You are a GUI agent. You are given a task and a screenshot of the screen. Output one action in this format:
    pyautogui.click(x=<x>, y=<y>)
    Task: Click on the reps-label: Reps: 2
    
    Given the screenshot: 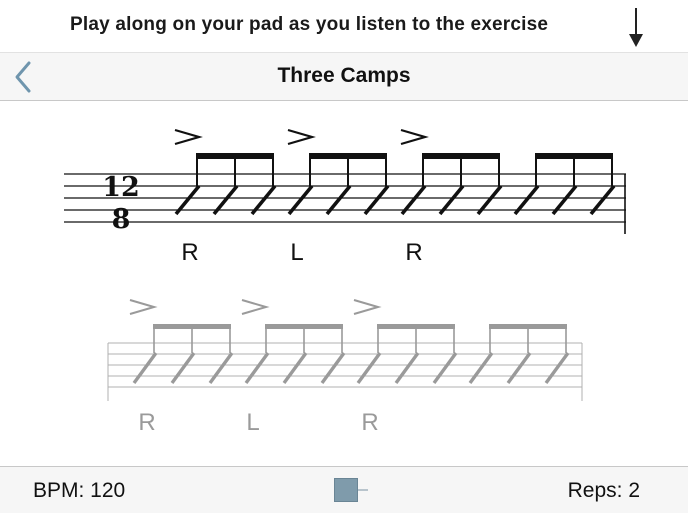 What is the action you would take?
    pyautogui.click(x=603, y=490)
    